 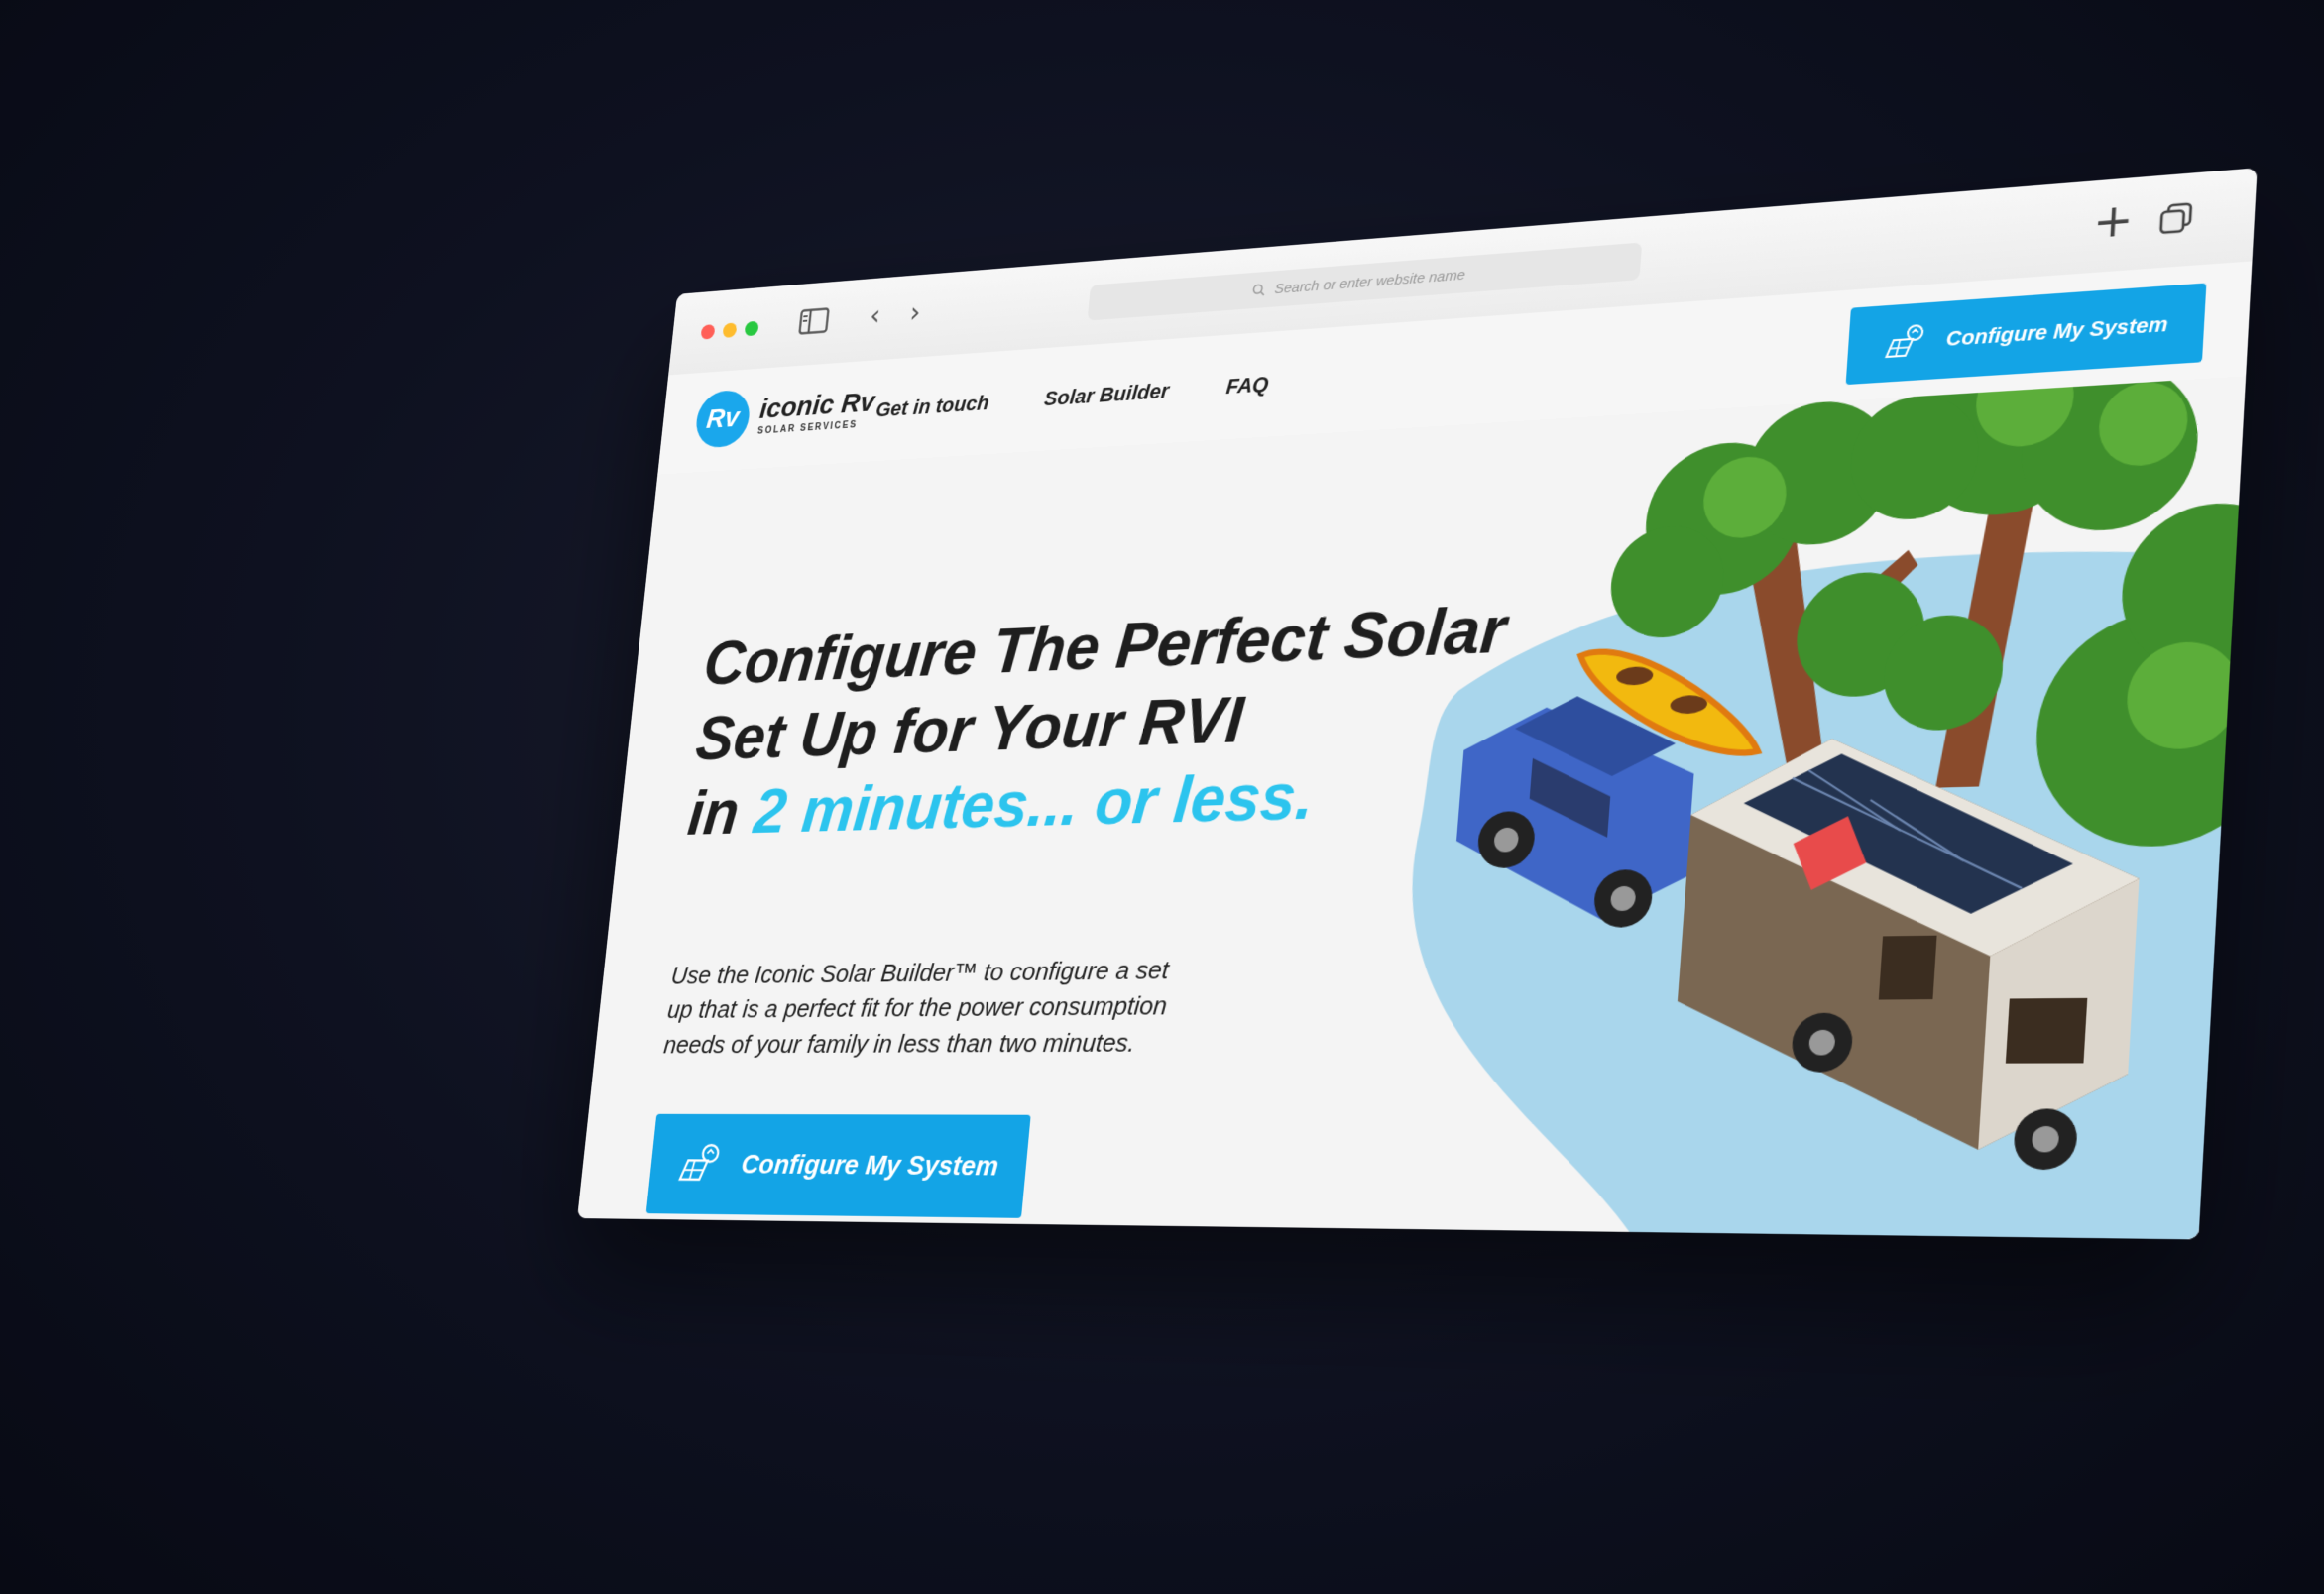 What do you see at coordinates (1369, 281) in the screenshot?
I see `url-placeholder: Search or enter website name` at bounding box center [1369, 281].